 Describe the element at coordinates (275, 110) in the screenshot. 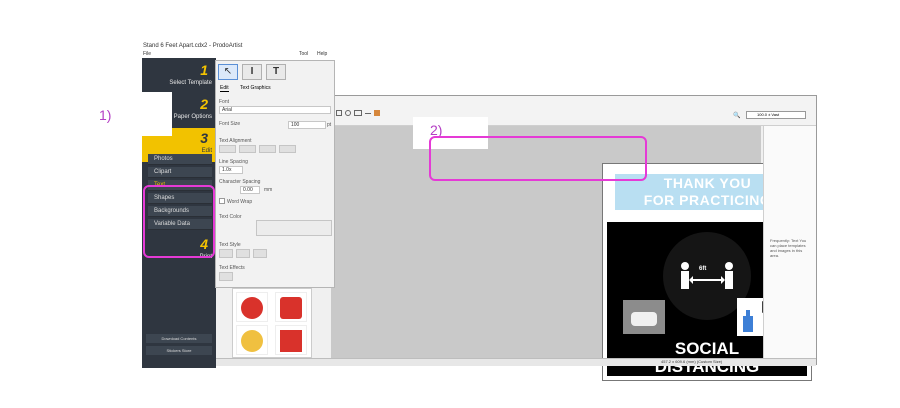

I see `font-select: Arial` at that location.